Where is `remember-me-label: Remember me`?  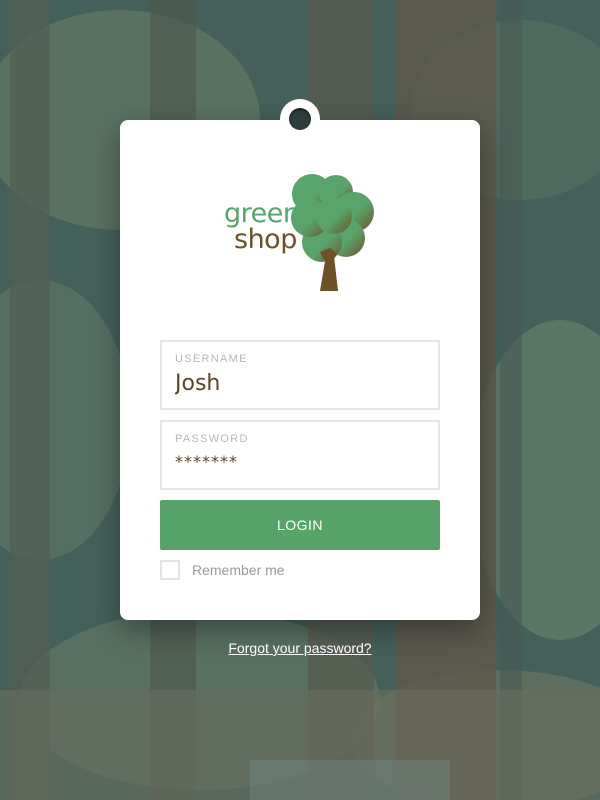 remember-me-label: Remember me is located at coordinates (238, 570).